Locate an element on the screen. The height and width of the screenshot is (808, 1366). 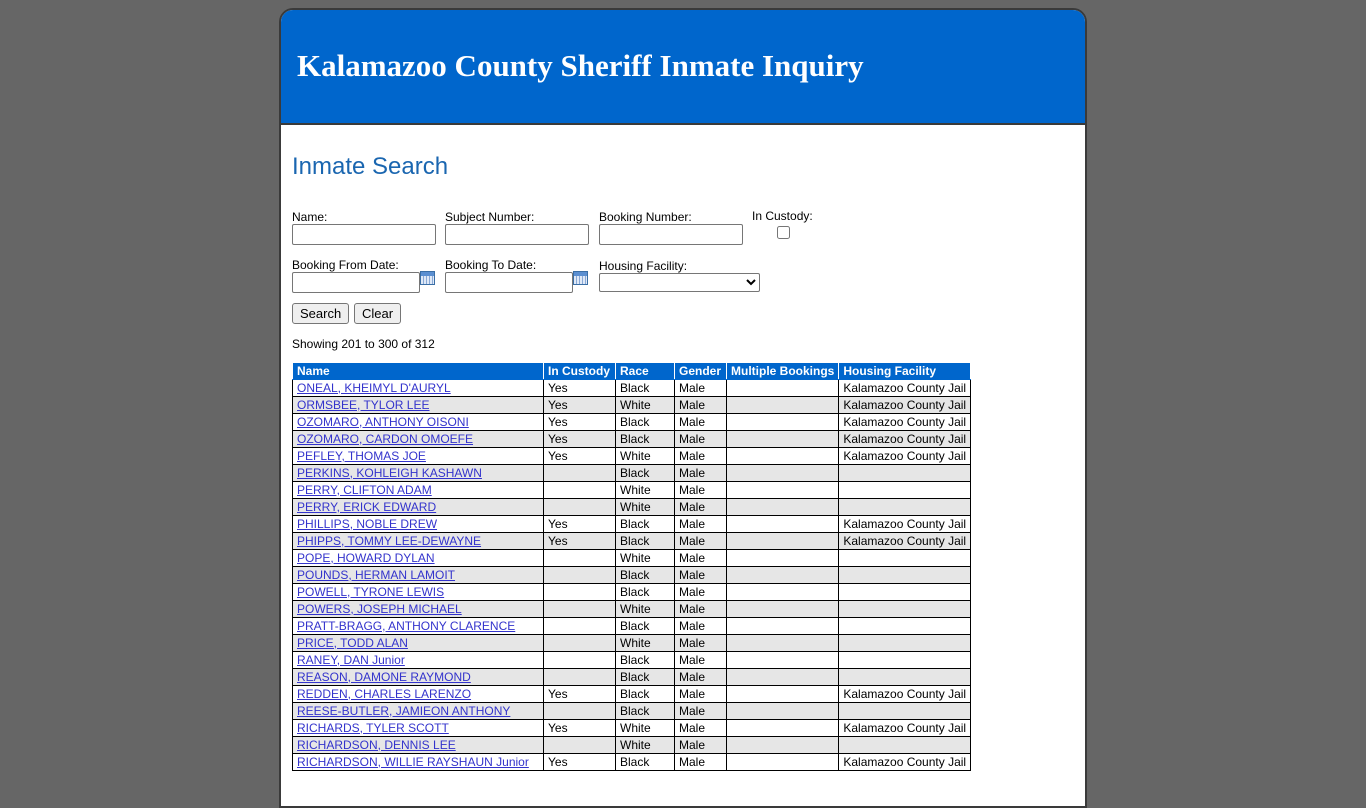
column-header-gender: Gender is located at coordinates (700, 371).